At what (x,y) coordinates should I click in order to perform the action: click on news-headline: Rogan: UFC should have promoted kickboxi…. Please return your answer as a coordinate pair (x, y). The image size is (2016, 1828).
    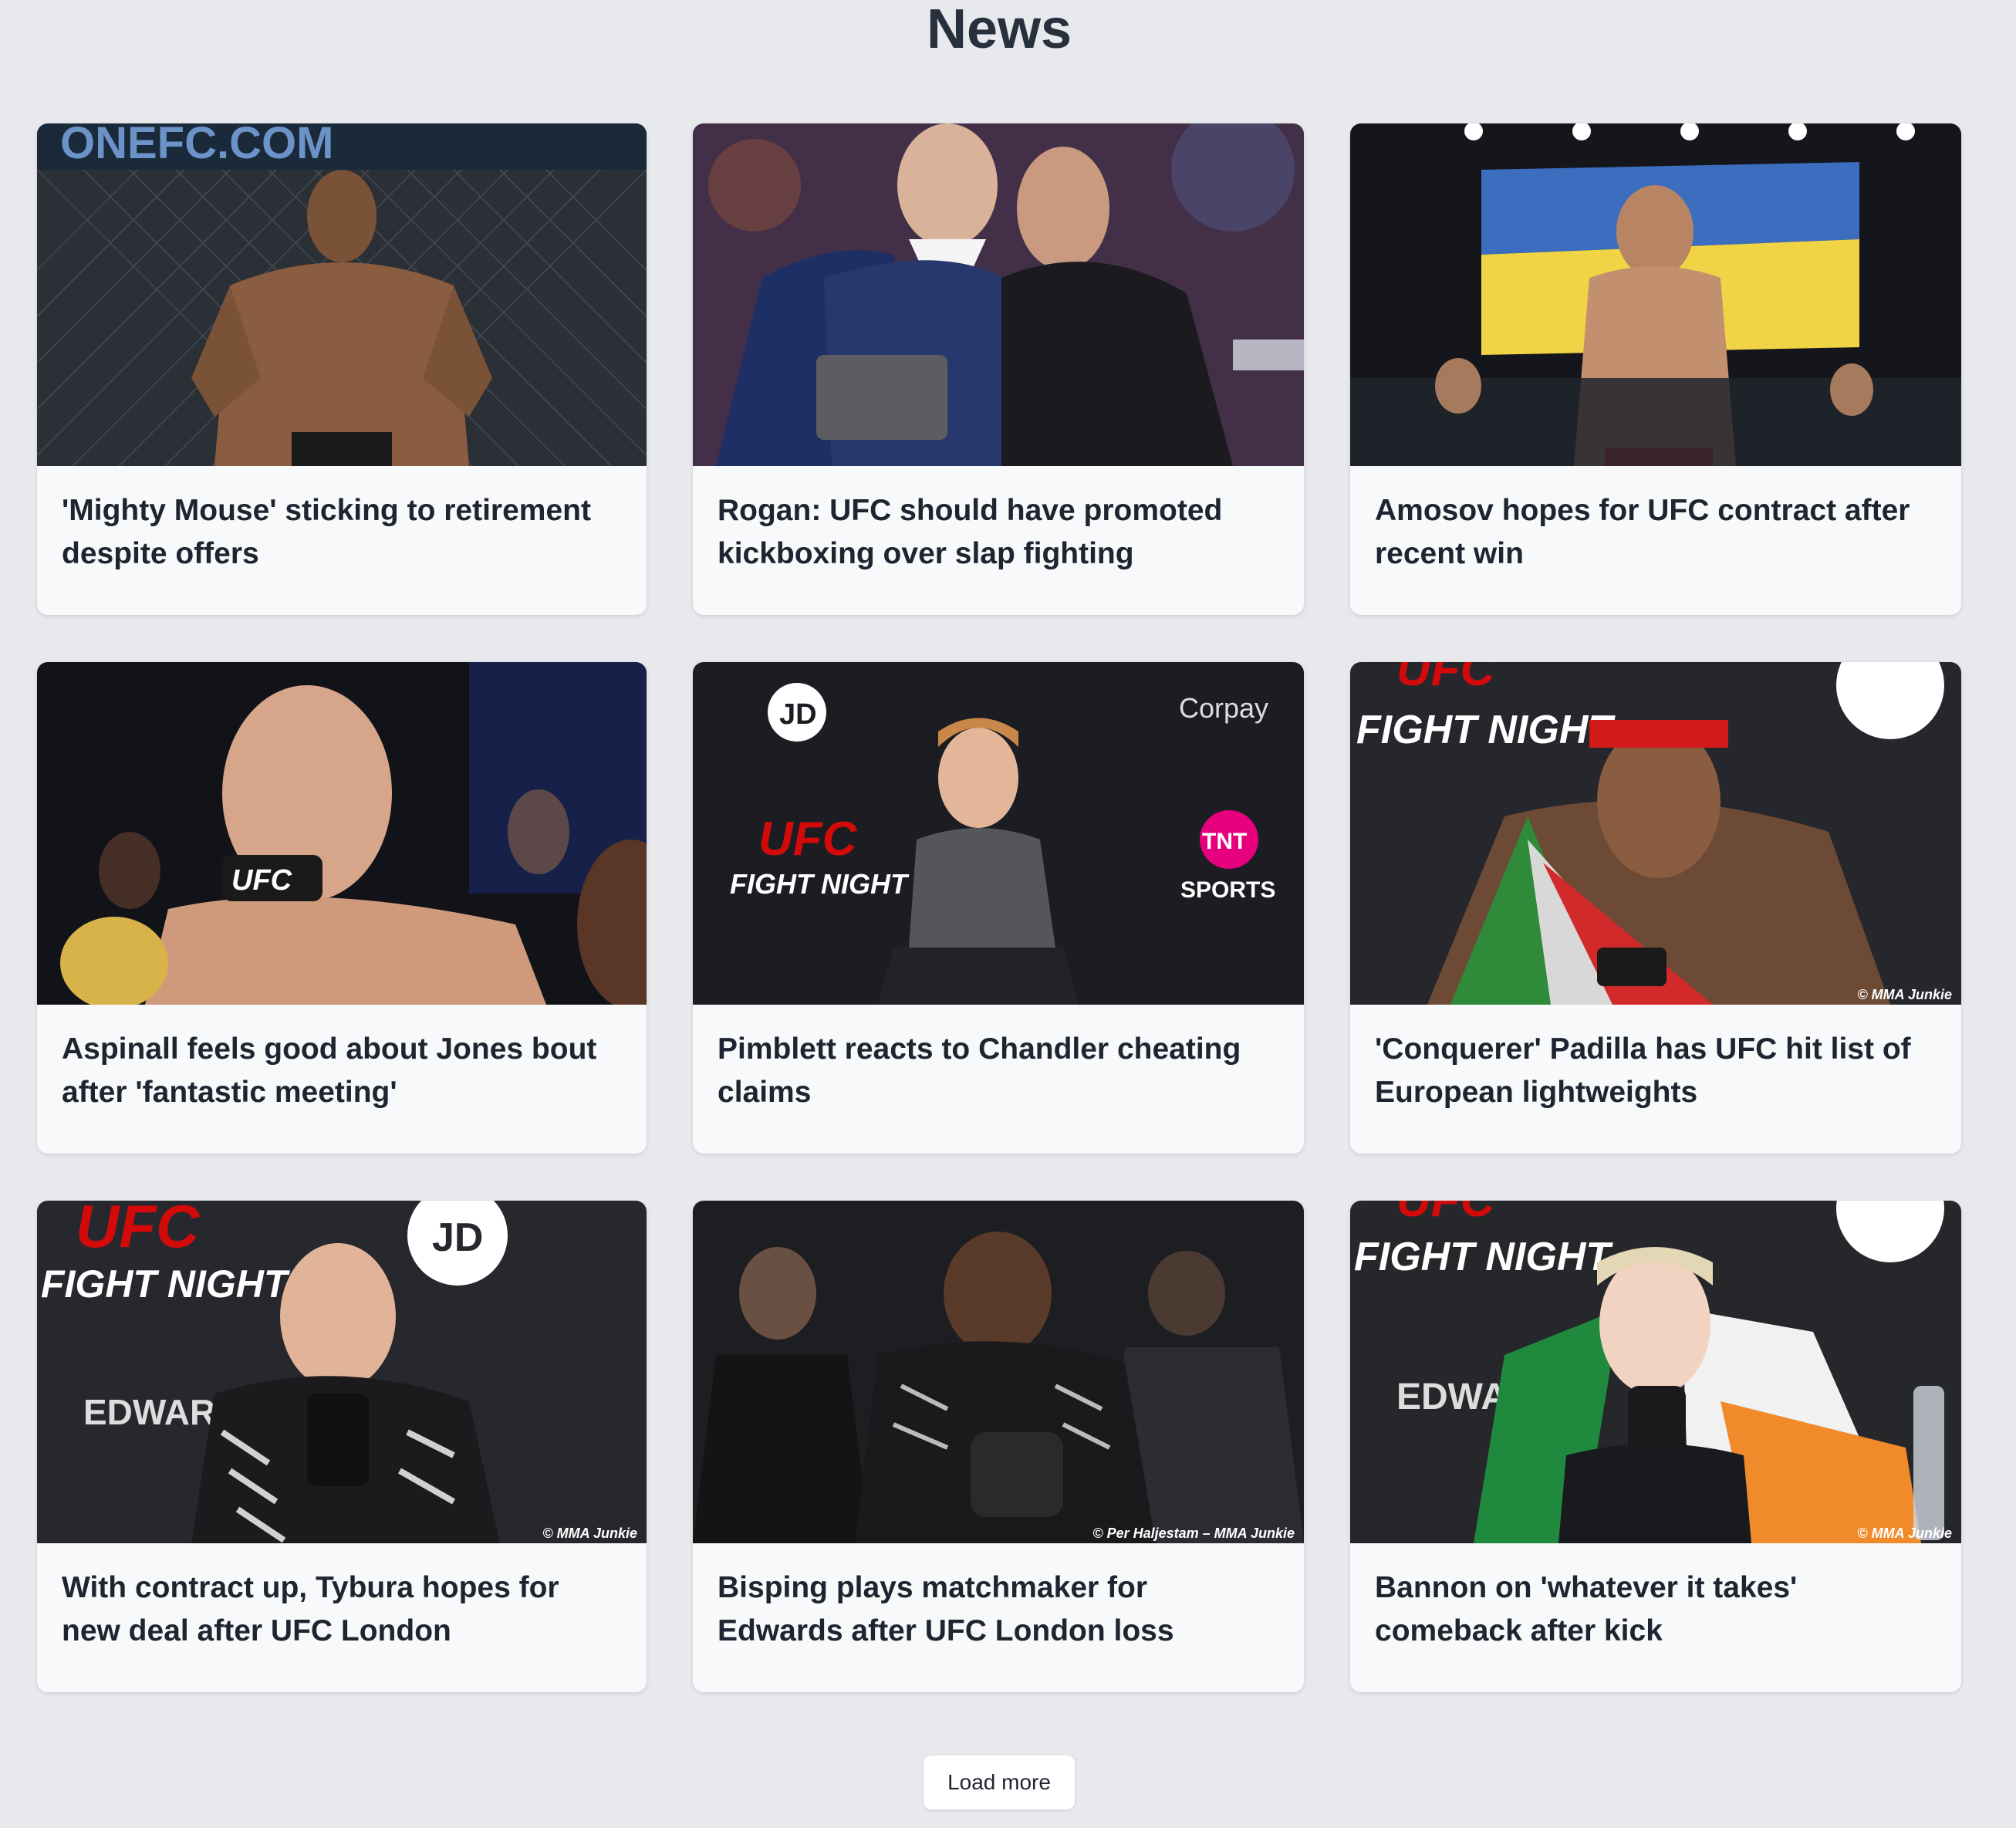
    Looking at the image, I should click on (998, 521).